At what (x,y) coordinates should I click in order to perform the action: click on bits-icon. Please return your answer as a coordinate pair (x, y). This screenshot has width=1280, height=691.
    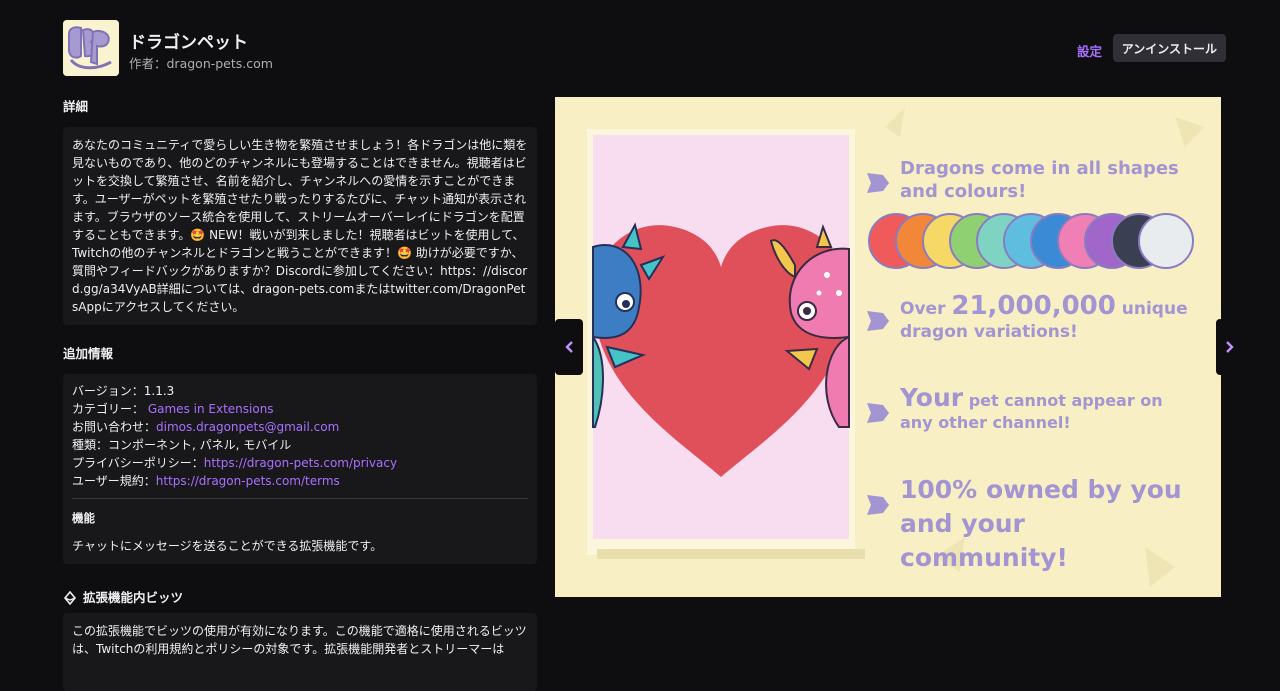
    Looking at the image, I should click on (70, 598).